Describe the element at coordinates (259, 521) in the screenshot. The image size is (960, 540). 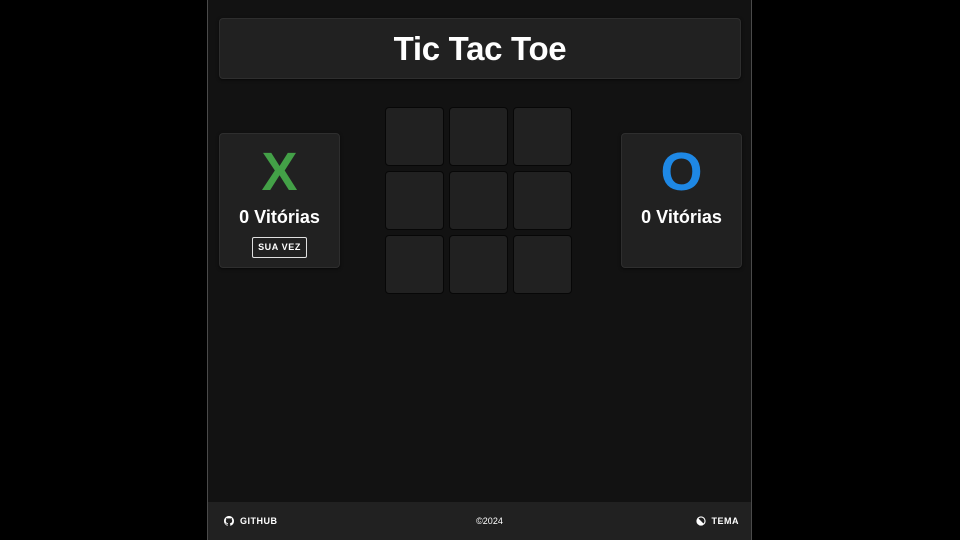
I see `github-label: GITHUB` at that location.